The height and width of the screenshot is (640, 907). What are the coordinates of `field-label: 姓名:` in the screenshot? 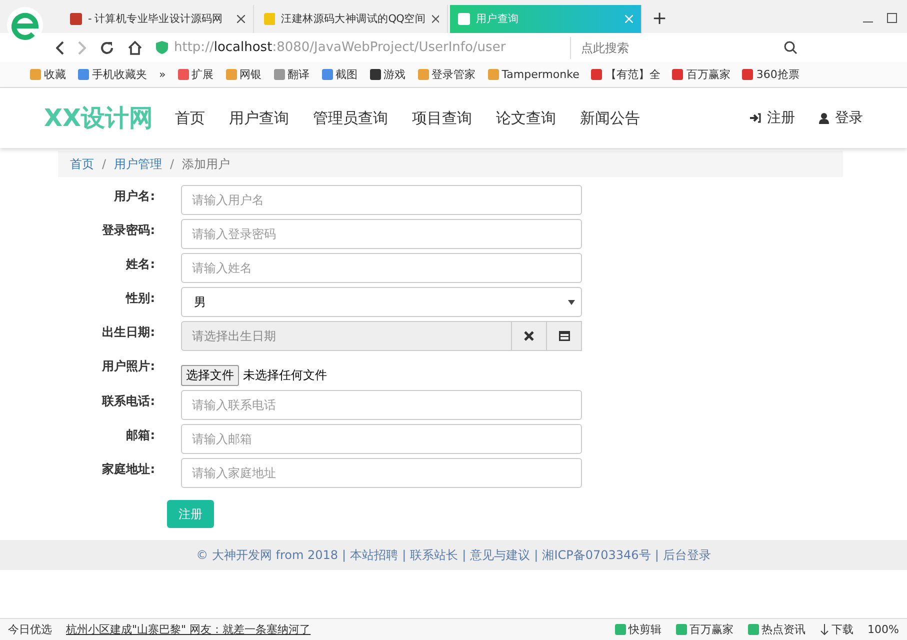 It's located at (139, 264).